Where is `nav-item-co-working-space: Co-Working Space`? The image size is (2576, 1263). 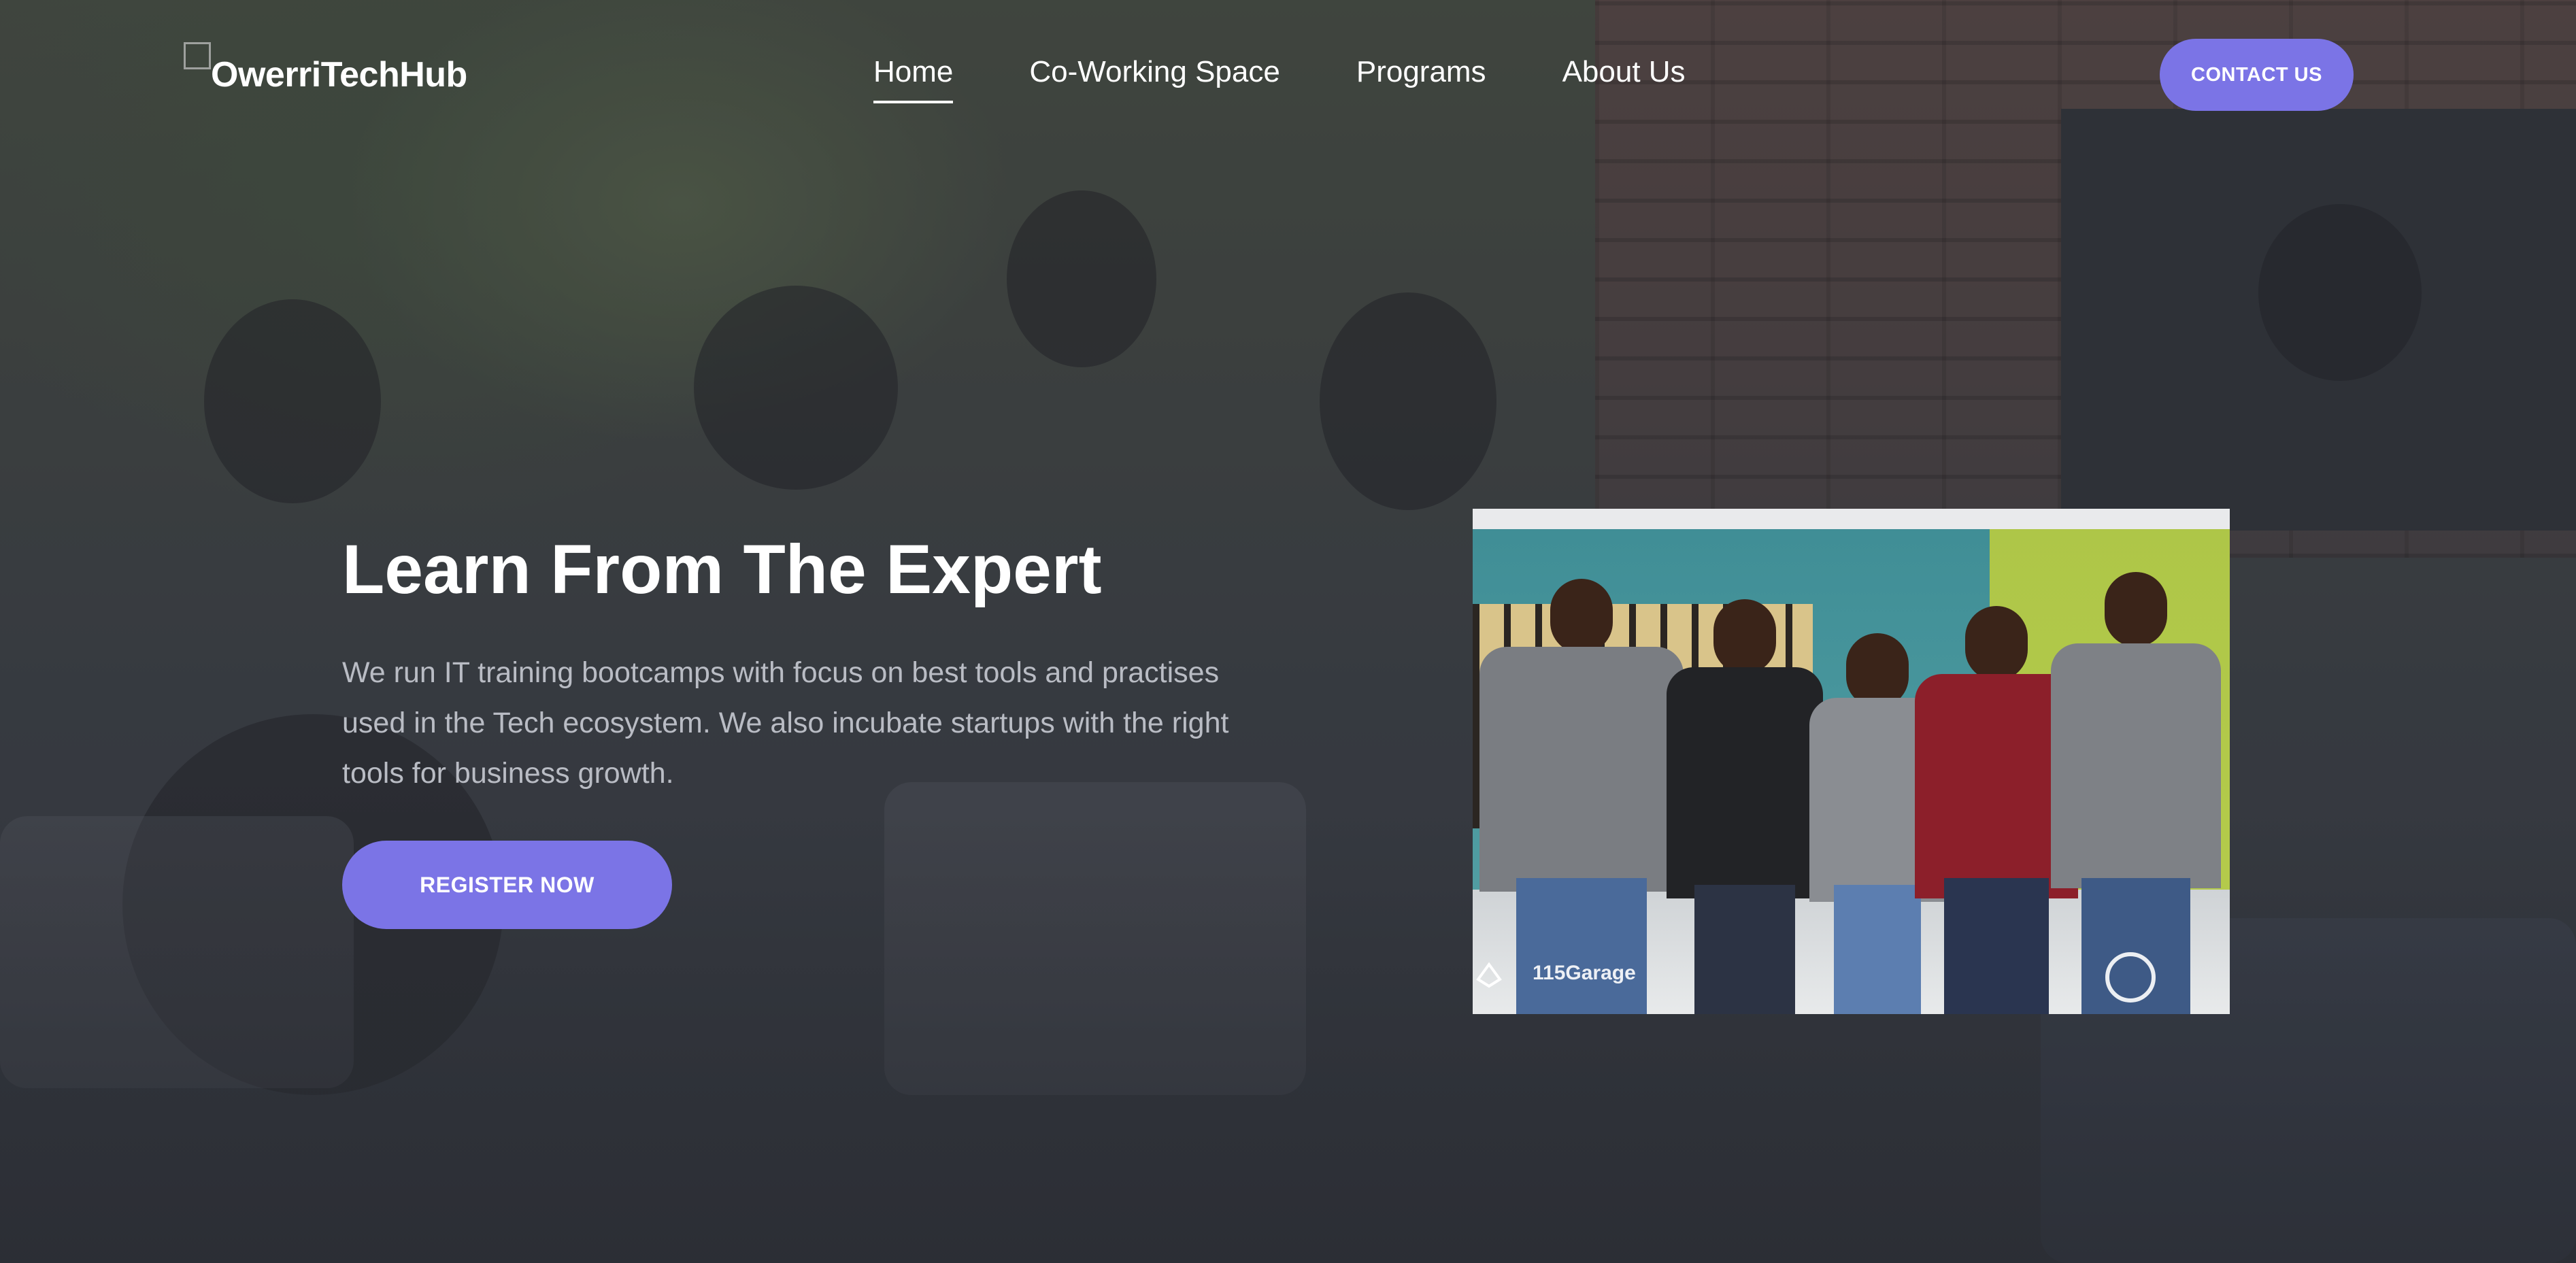
nav-item-co-working-space: Co-Working Space is located at coordinates (1154, 72).